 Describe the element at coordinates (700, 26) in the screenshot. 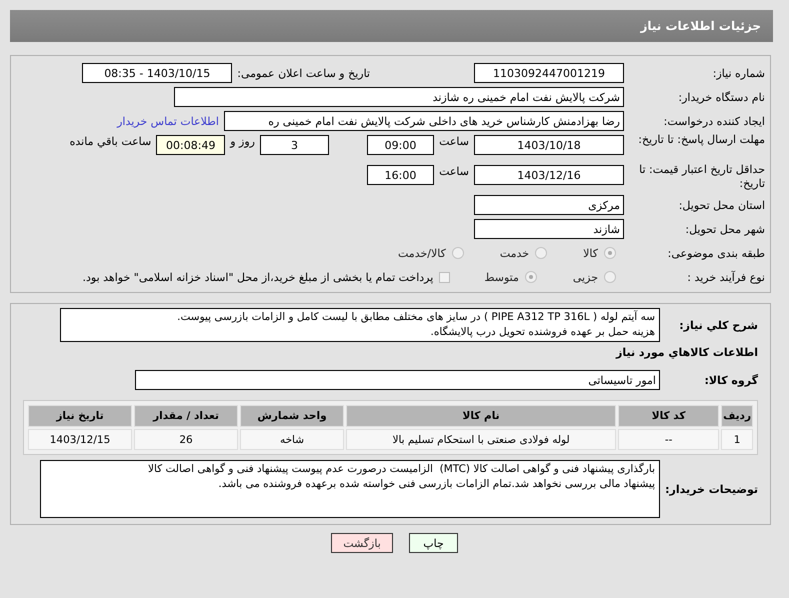

I see `page-title: جزئیات اطلاعات نیاز` at that location.